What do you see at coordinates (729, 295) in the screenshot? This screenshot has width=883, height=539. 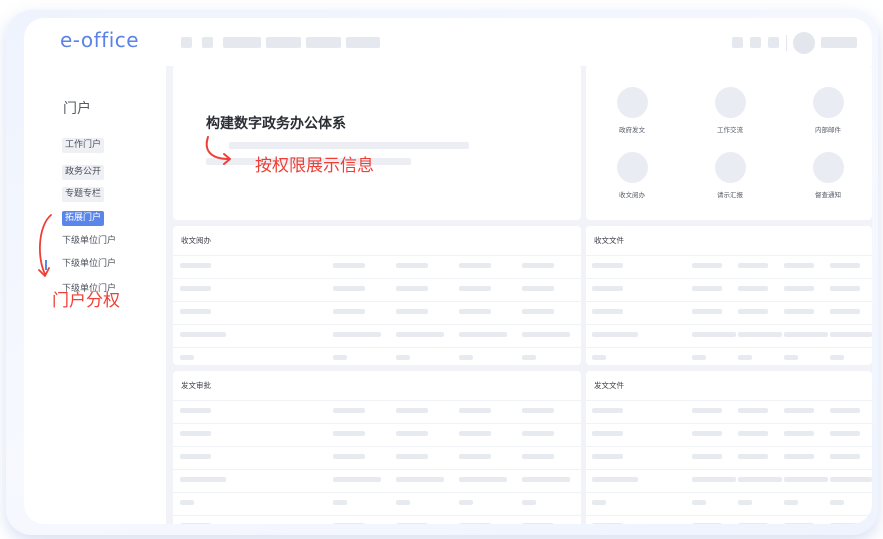 I see `panel-receive-files: 收文文件` at bounding box center [729, 295].